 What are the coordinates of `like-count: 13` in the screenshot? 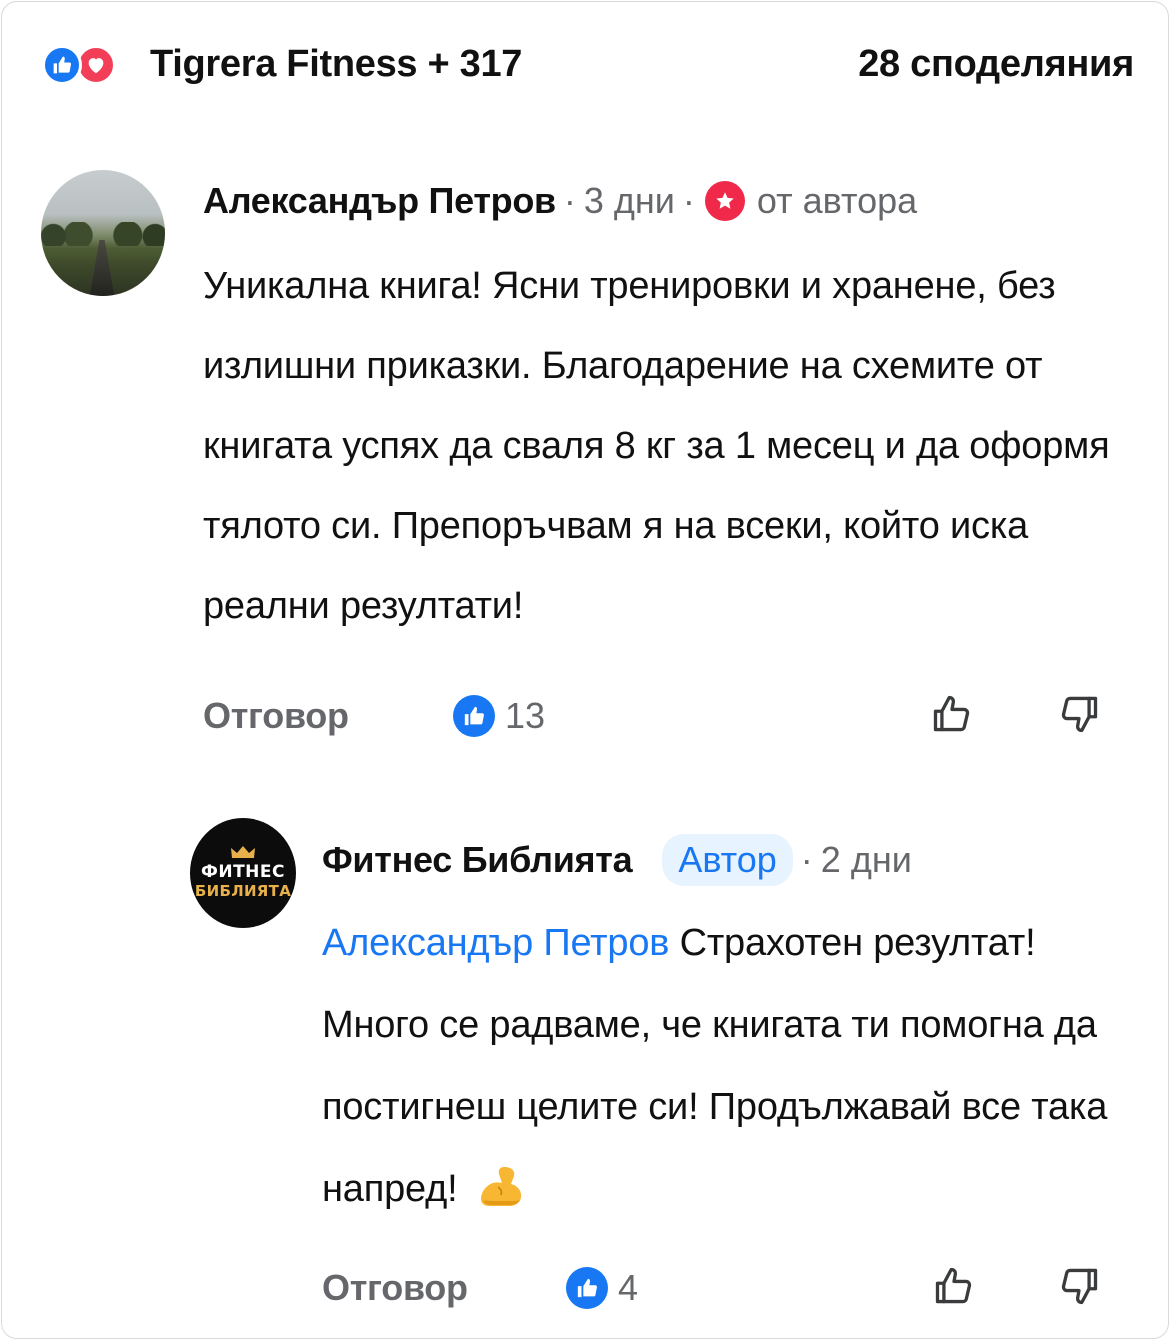 It's located at (499, 716).